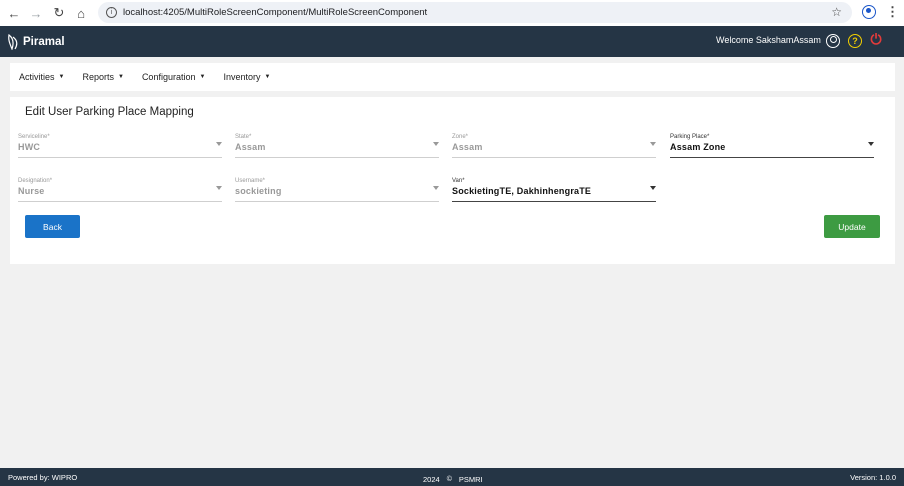  Describe the element at coordinates (554, 146) in the screenshot. I see `zone-select: Zone* Assam` at that location.